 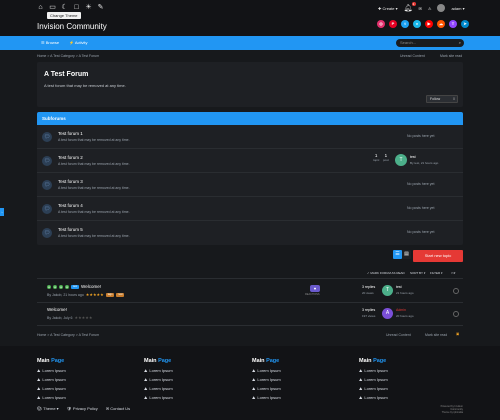 I want to click on nav-activity: ⚡ Activity, so click(x=78, y=42).